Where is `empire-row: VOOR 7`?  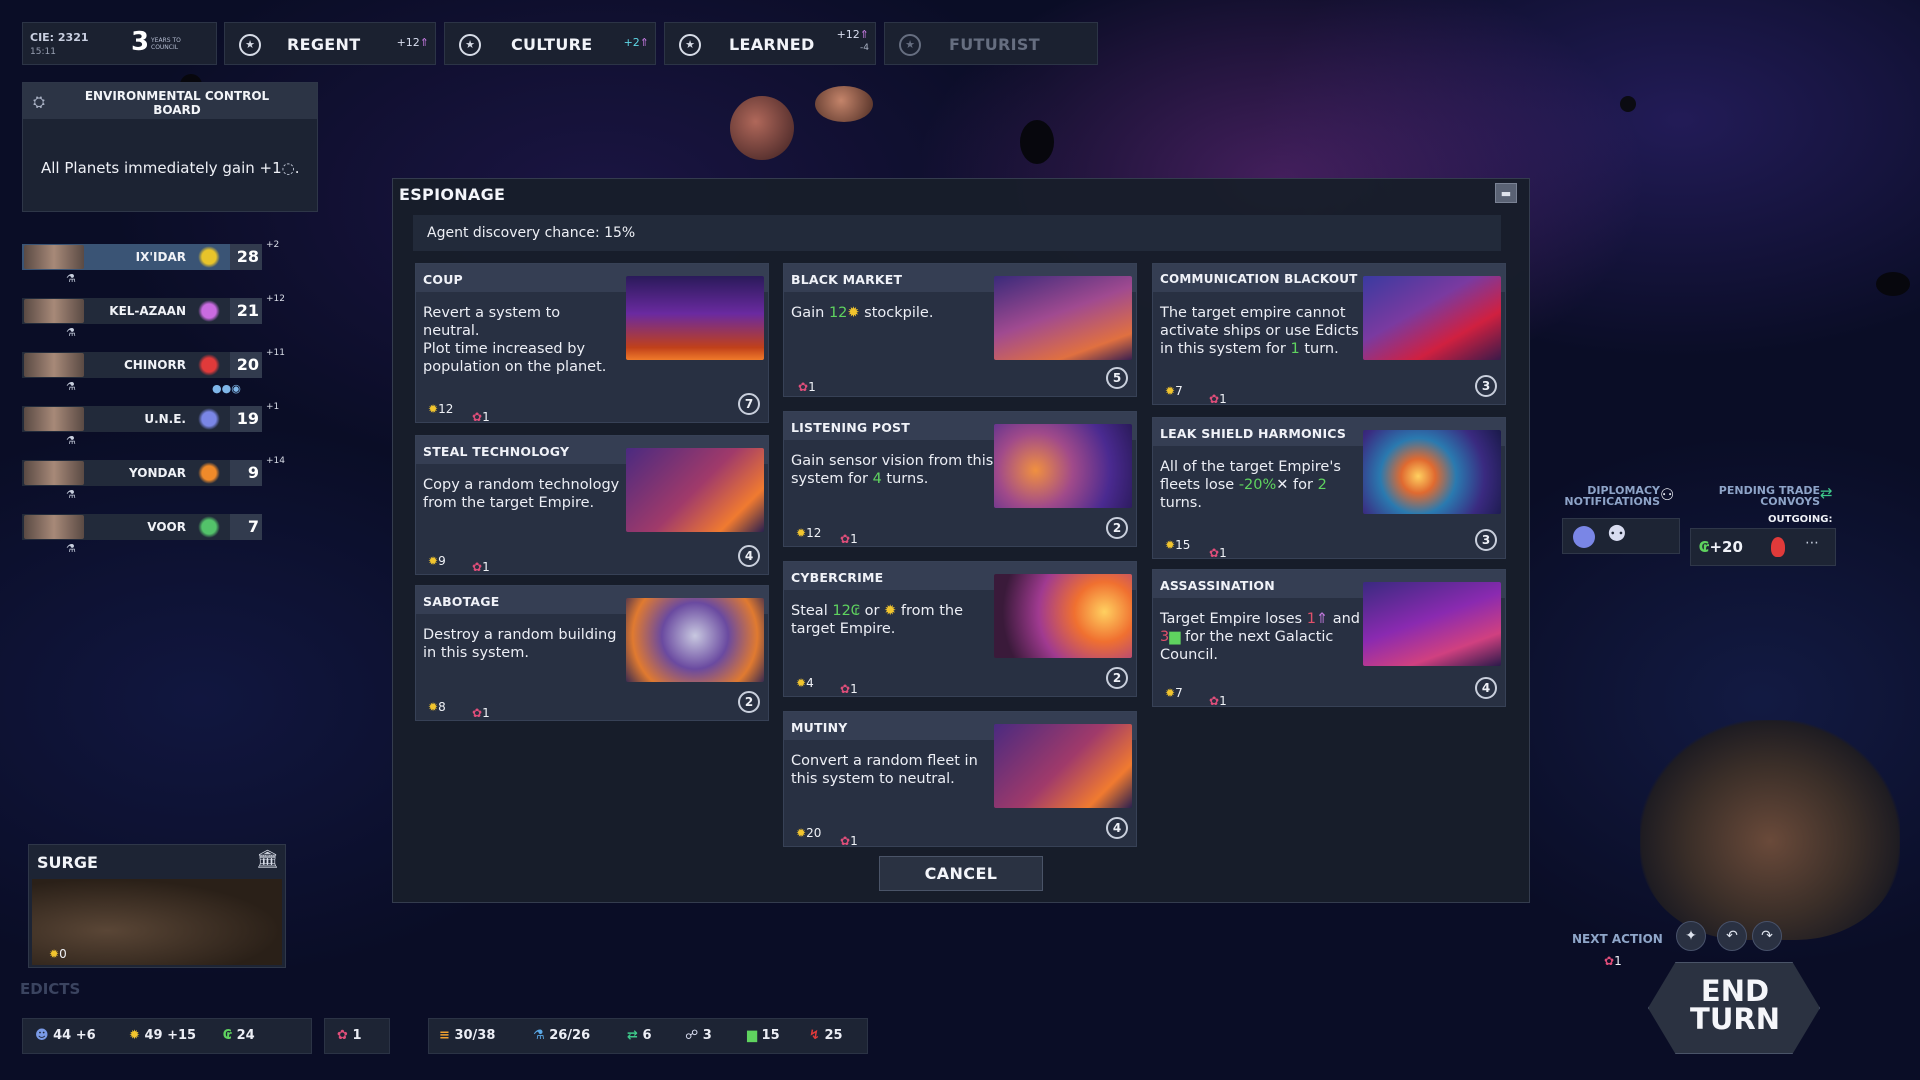
empire-row: VOOR 7 is located at coordinates (142, 527).